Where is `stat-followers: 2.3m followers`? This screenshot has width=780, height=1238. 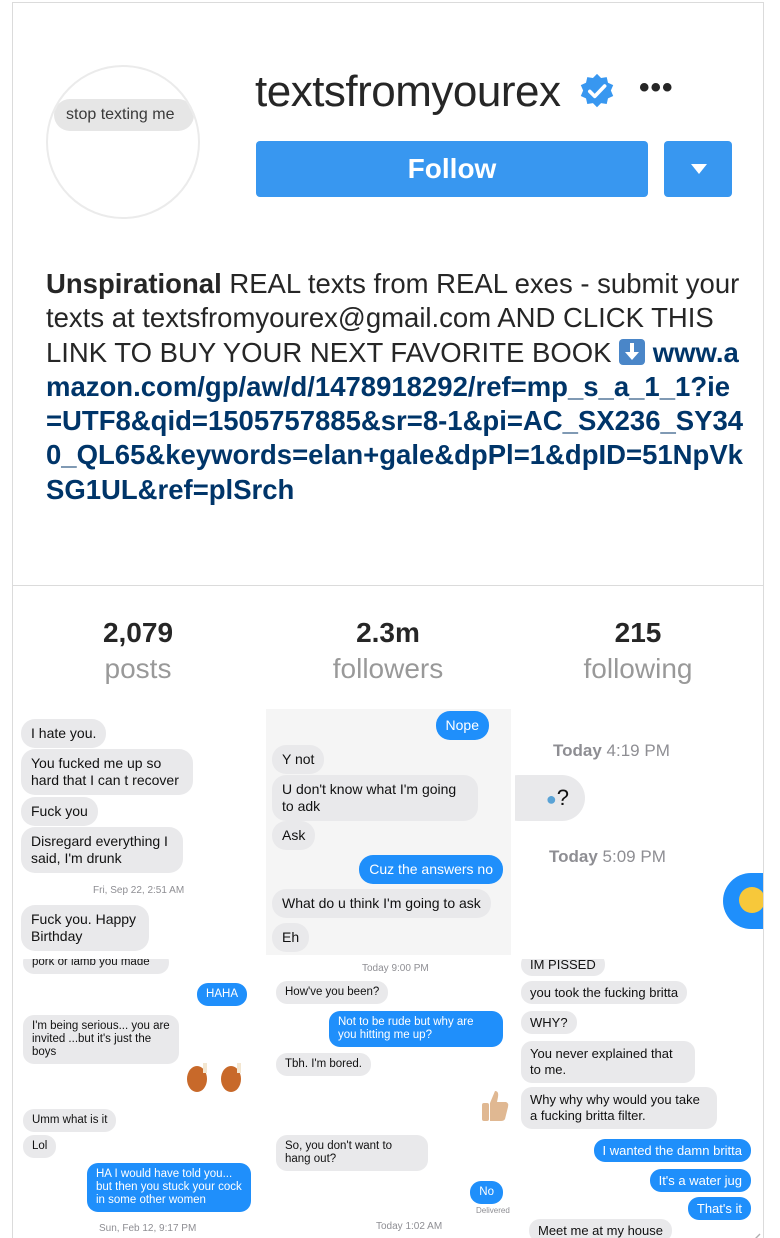 stat-followers: 2.3m followers is located at coordinates (388, 651).